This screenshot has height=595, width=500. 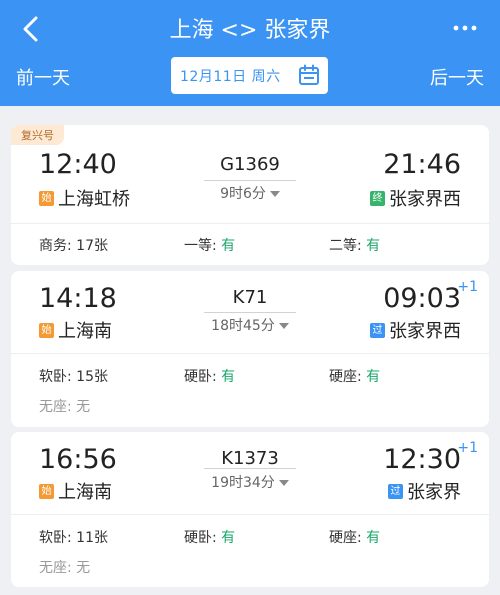 I want to click on seat-value: 11张, so click(x=92, y=538).